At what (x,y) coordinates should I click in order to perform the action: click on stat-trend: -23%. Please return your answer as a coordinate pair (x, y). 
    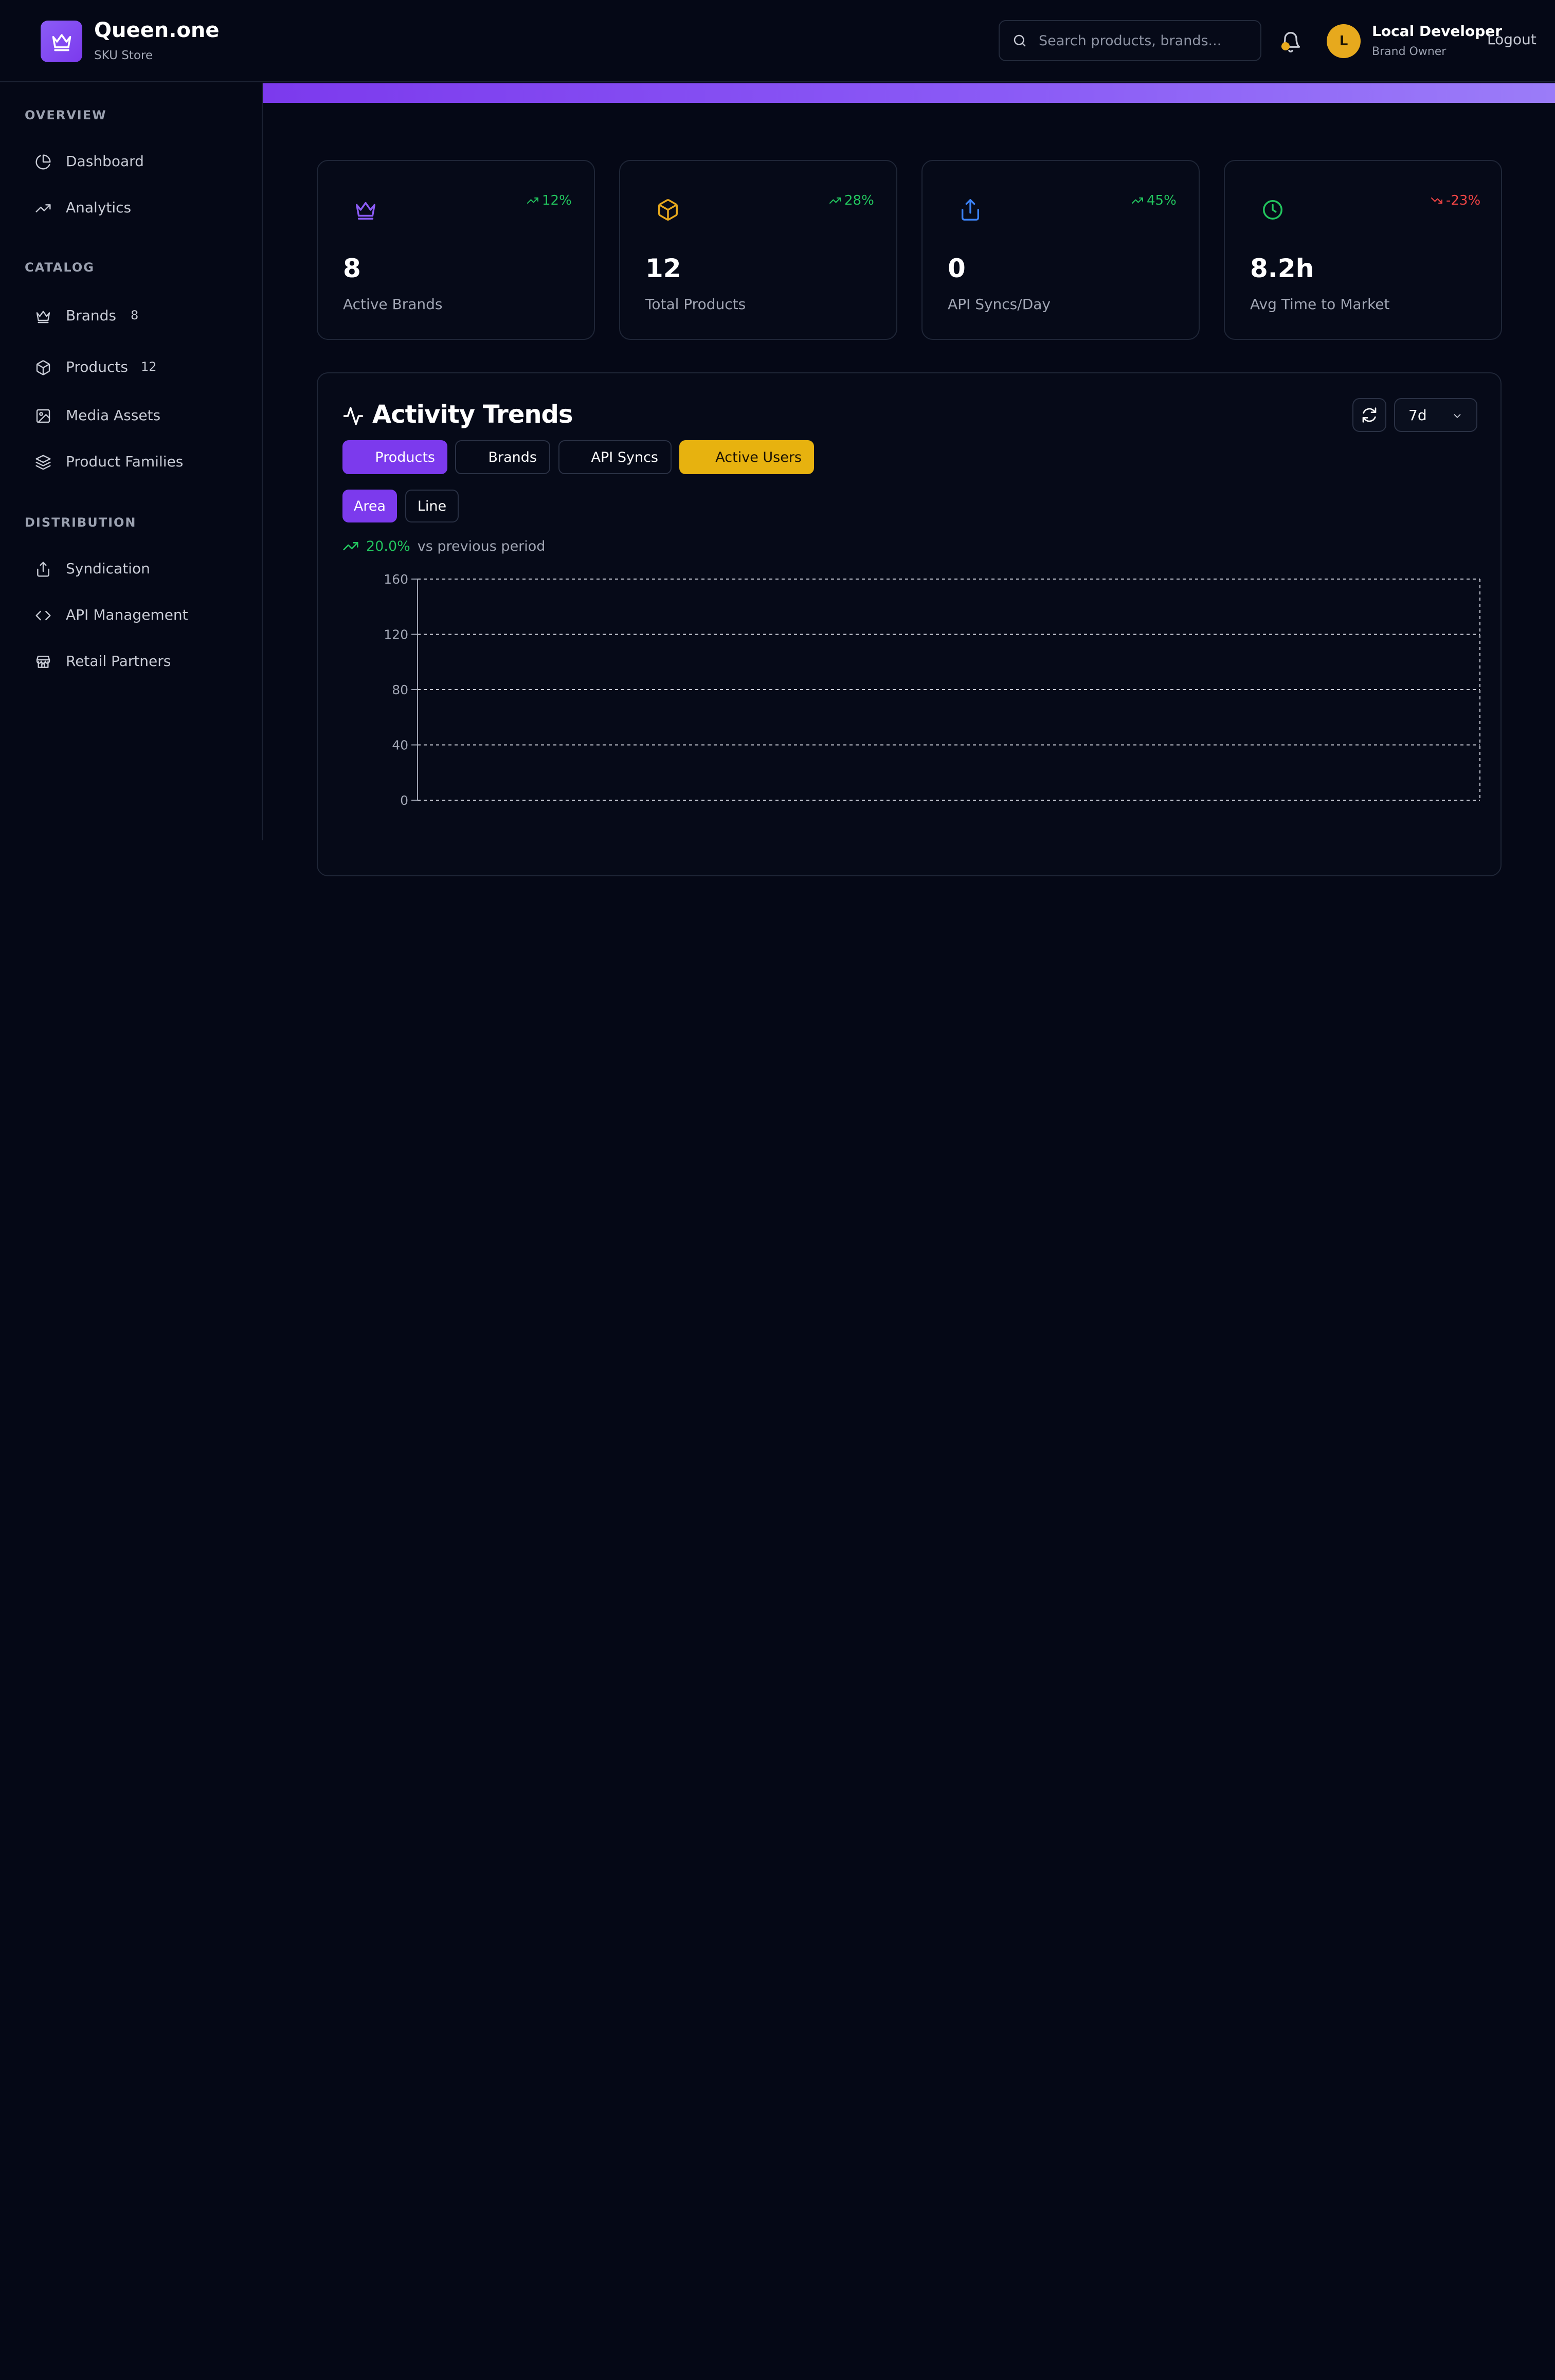
    Looking at the image, I should click on (1455, 200).